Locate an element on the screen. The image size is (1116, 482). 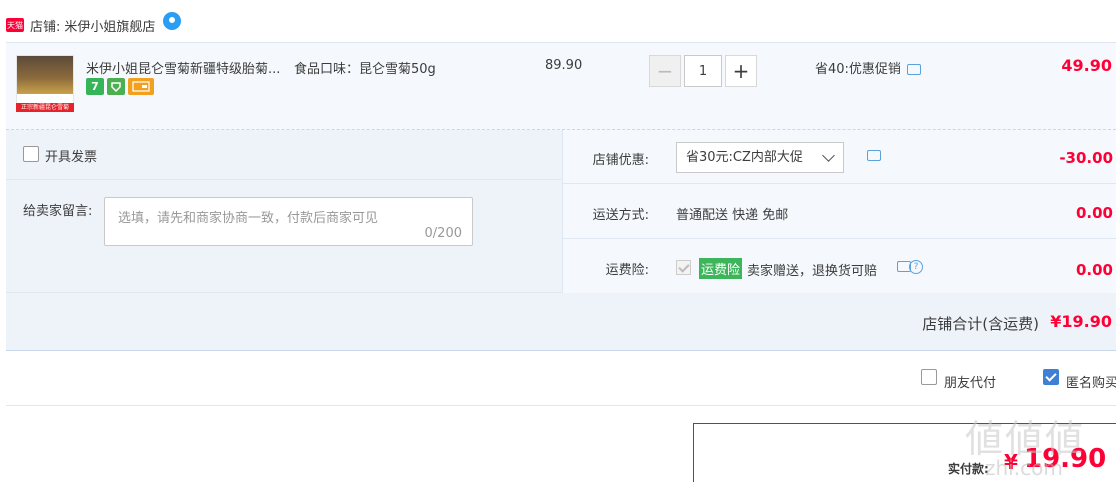
service-icons: 7 is located at coordinates (120, 86).